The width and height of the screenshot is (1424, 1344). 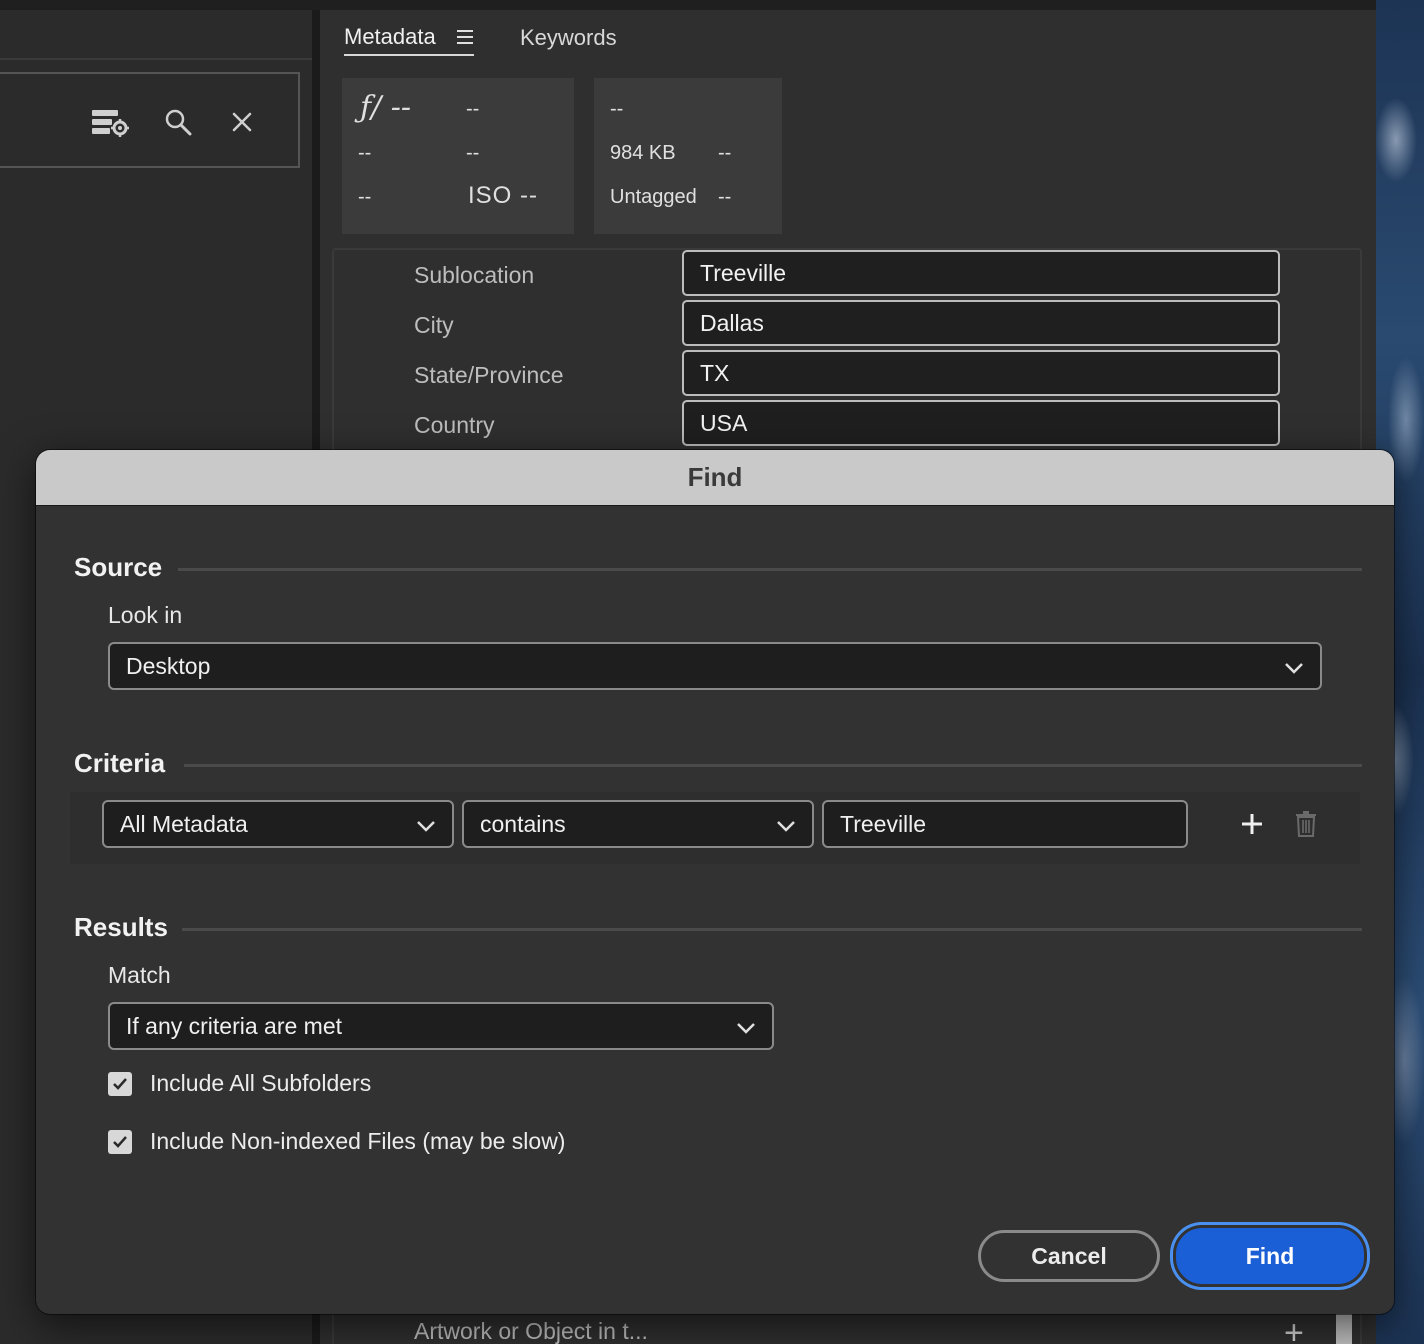 I want to click on flash-value: --, so click(x=365, y=197).